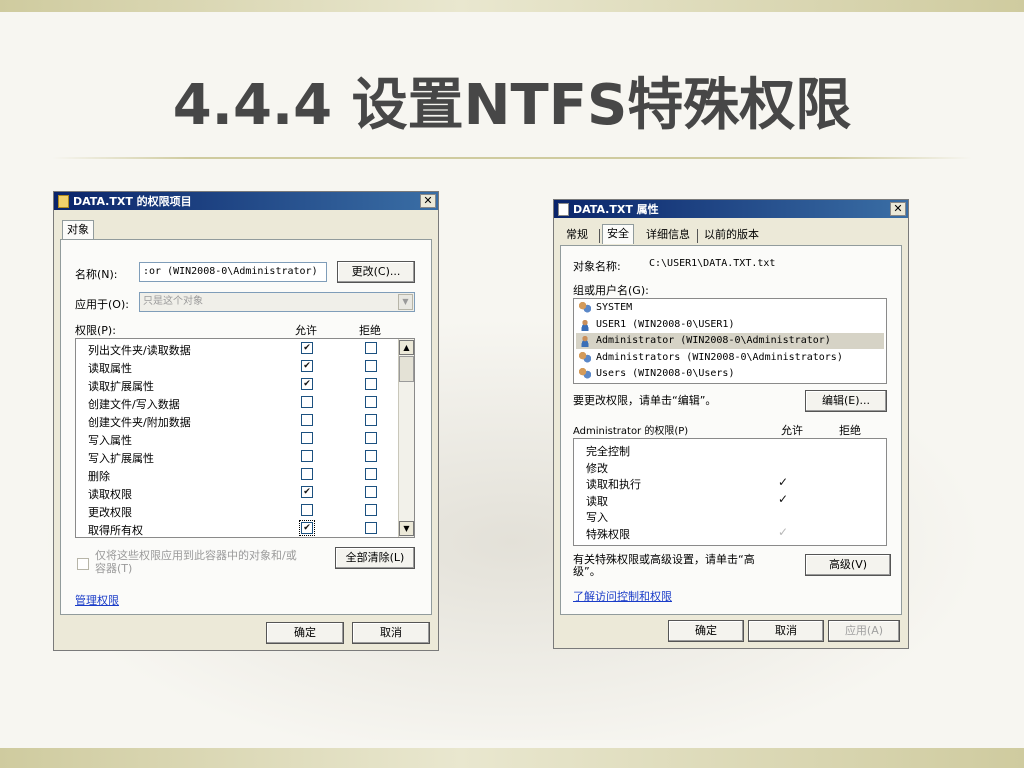 This screenshot has width=1024, height=768. I want to click on slide-title: 4.4.4 设置NTFS特殊权限, so click(512, 105).